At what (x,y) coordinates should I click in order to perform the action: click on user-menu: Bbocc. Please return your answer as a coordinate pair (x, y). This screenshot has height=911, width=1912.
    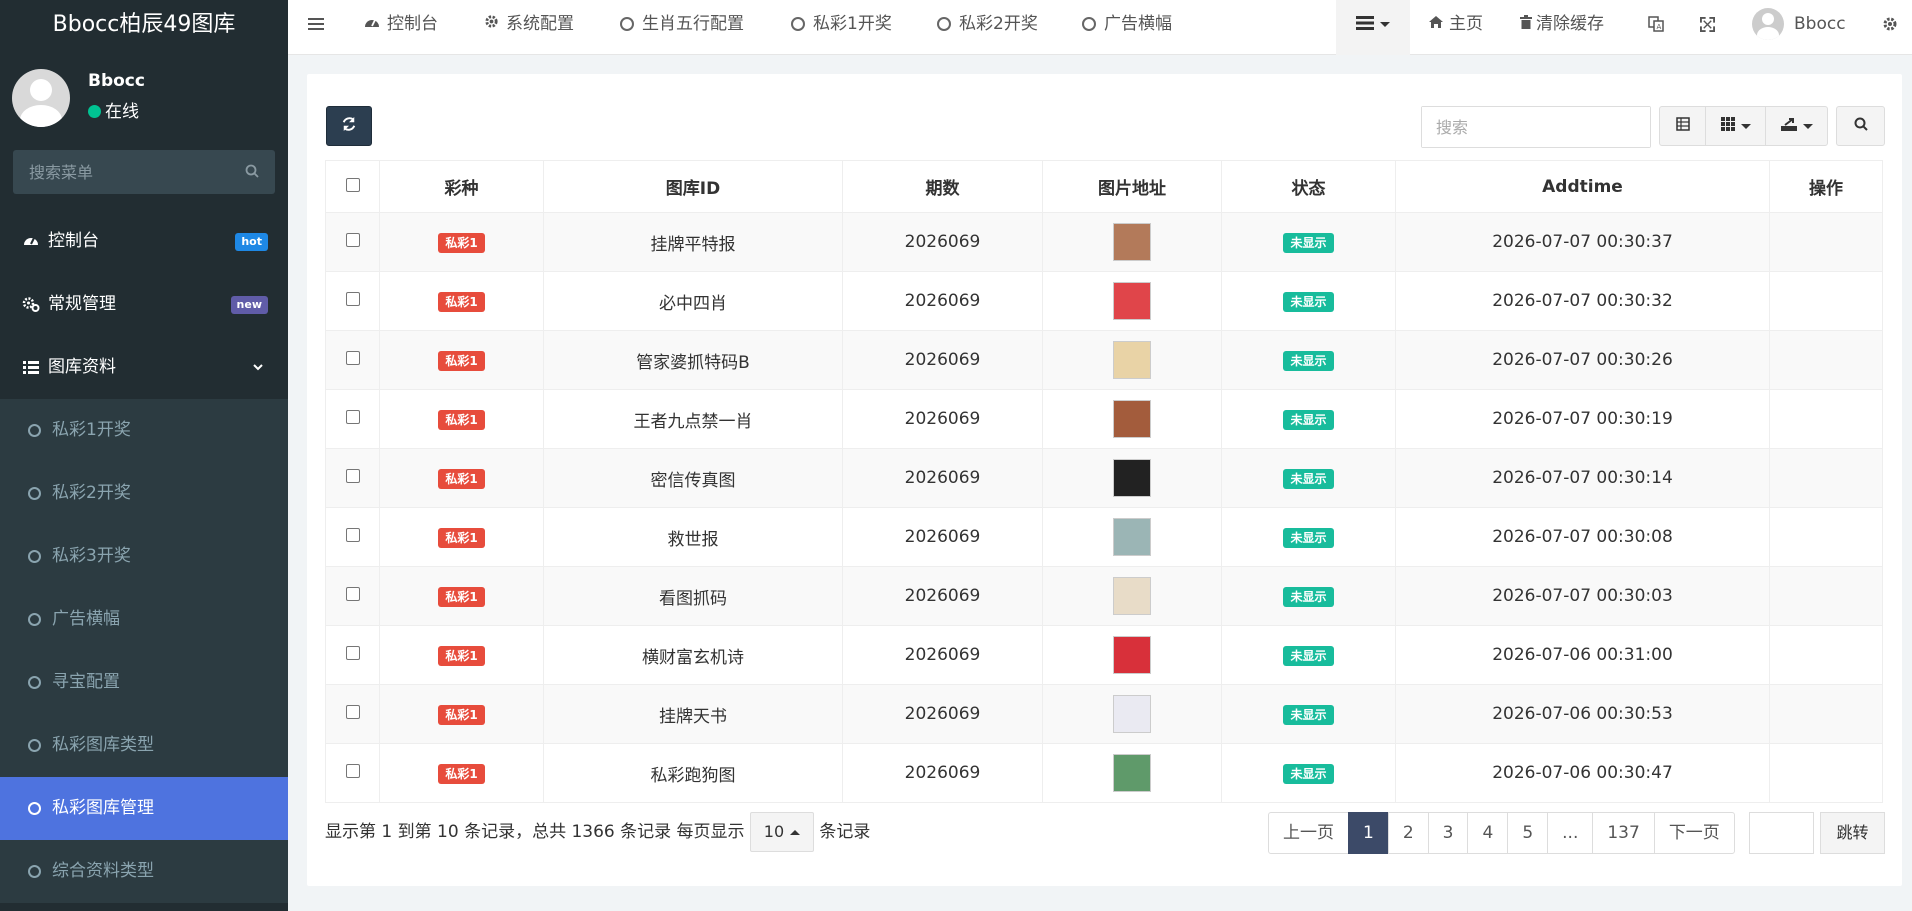
    Looking at the image, I should click on (1799, 27).